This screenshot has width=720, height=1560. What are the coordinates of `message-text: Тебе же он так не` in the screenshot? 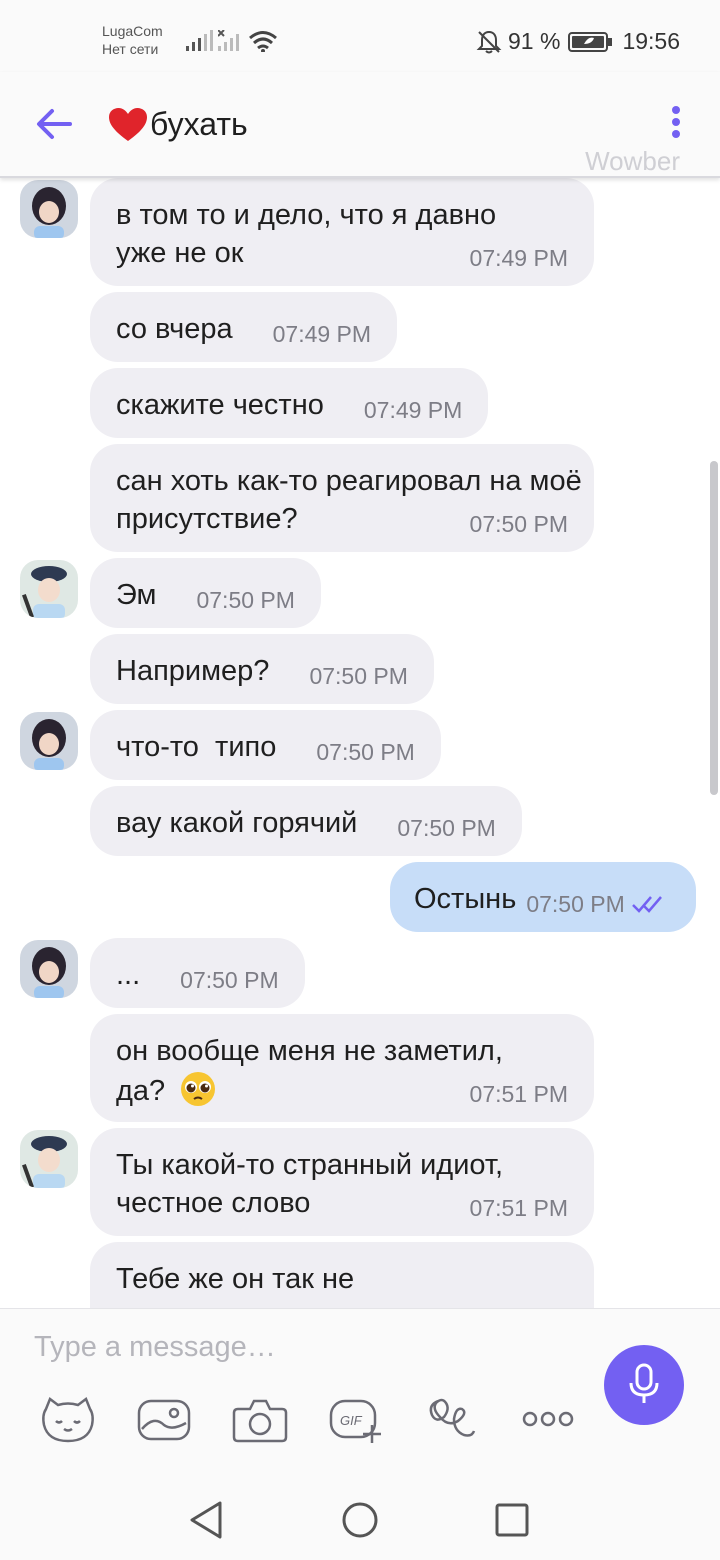 It's located at (235, 1279).